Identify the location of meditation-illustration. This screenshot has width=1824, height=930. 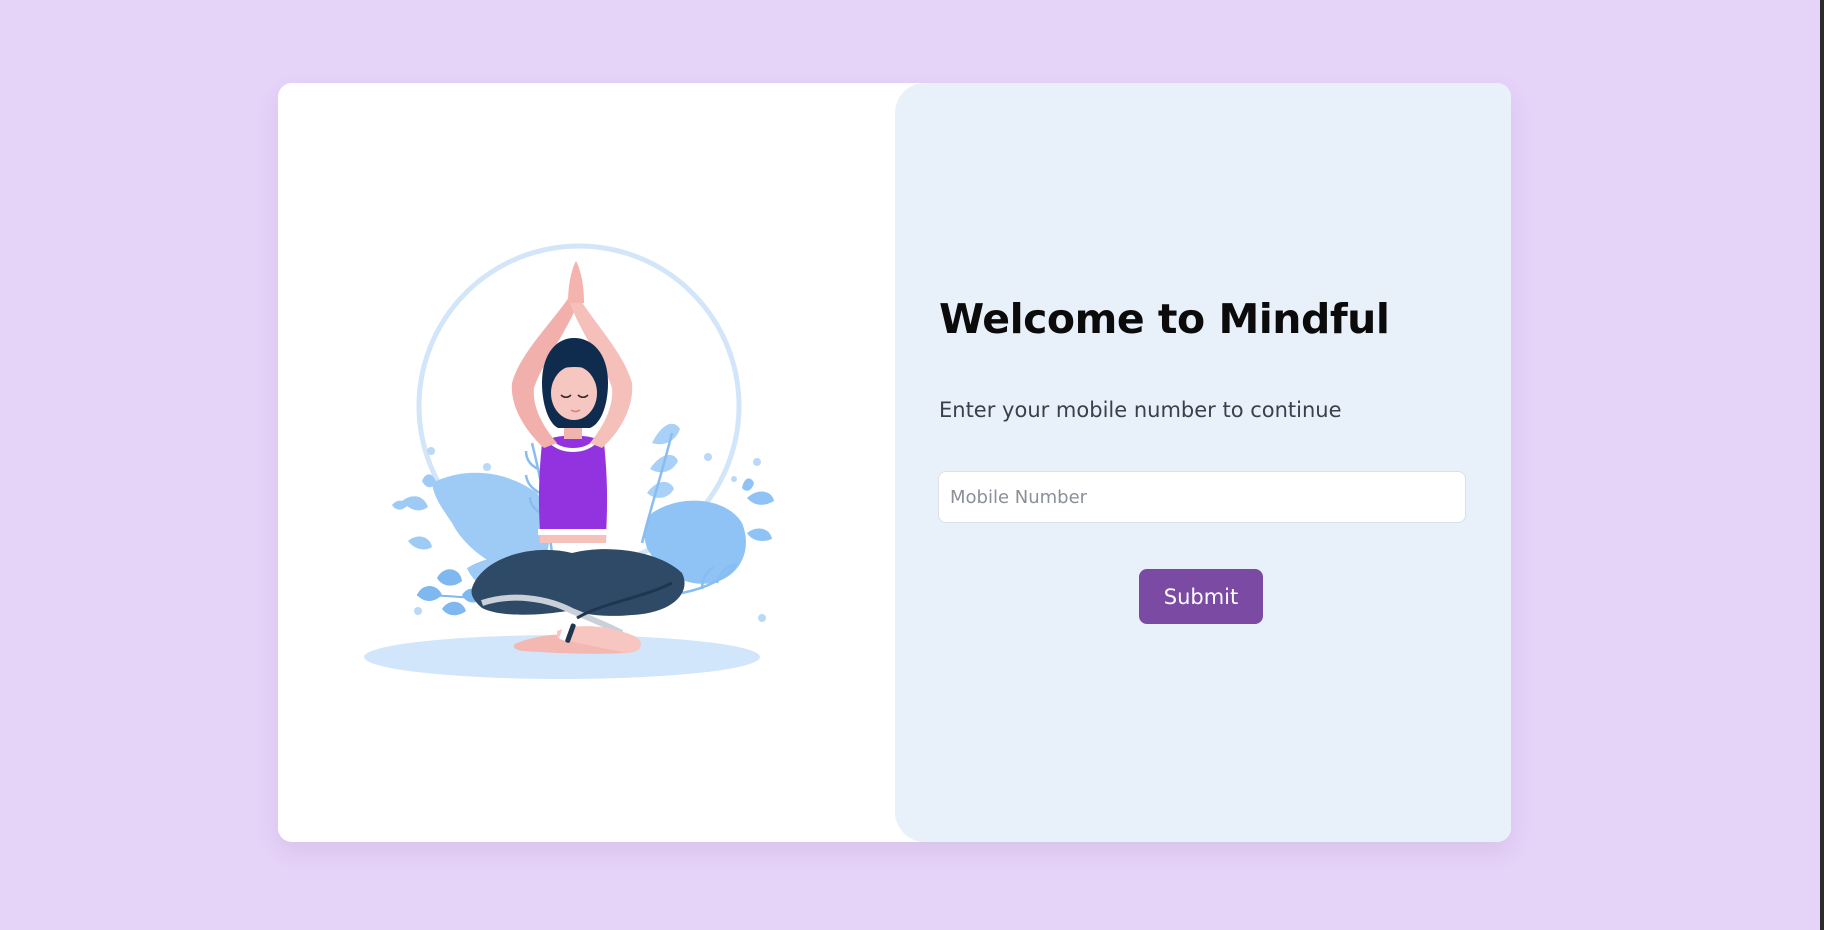
(569, 461).